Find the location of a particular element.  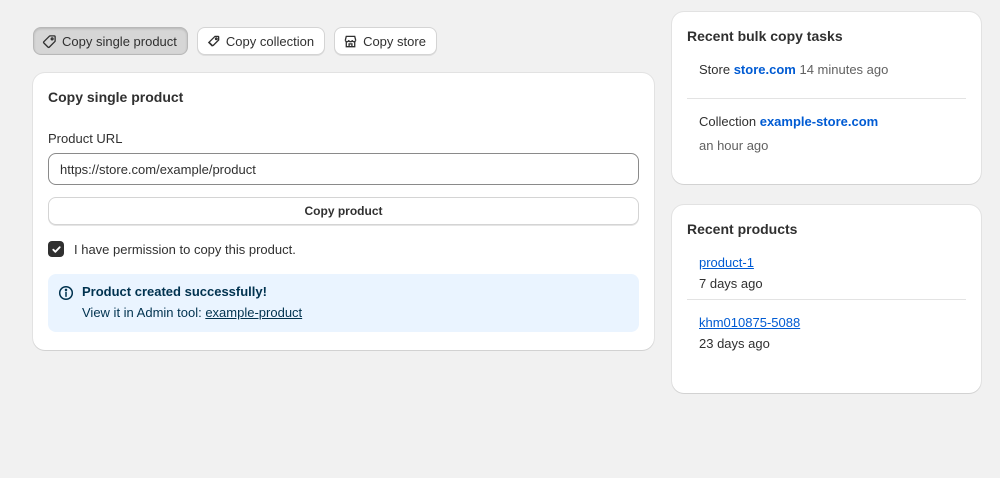

tab-copy-store: Copy store is located at coordinates (385, 41).